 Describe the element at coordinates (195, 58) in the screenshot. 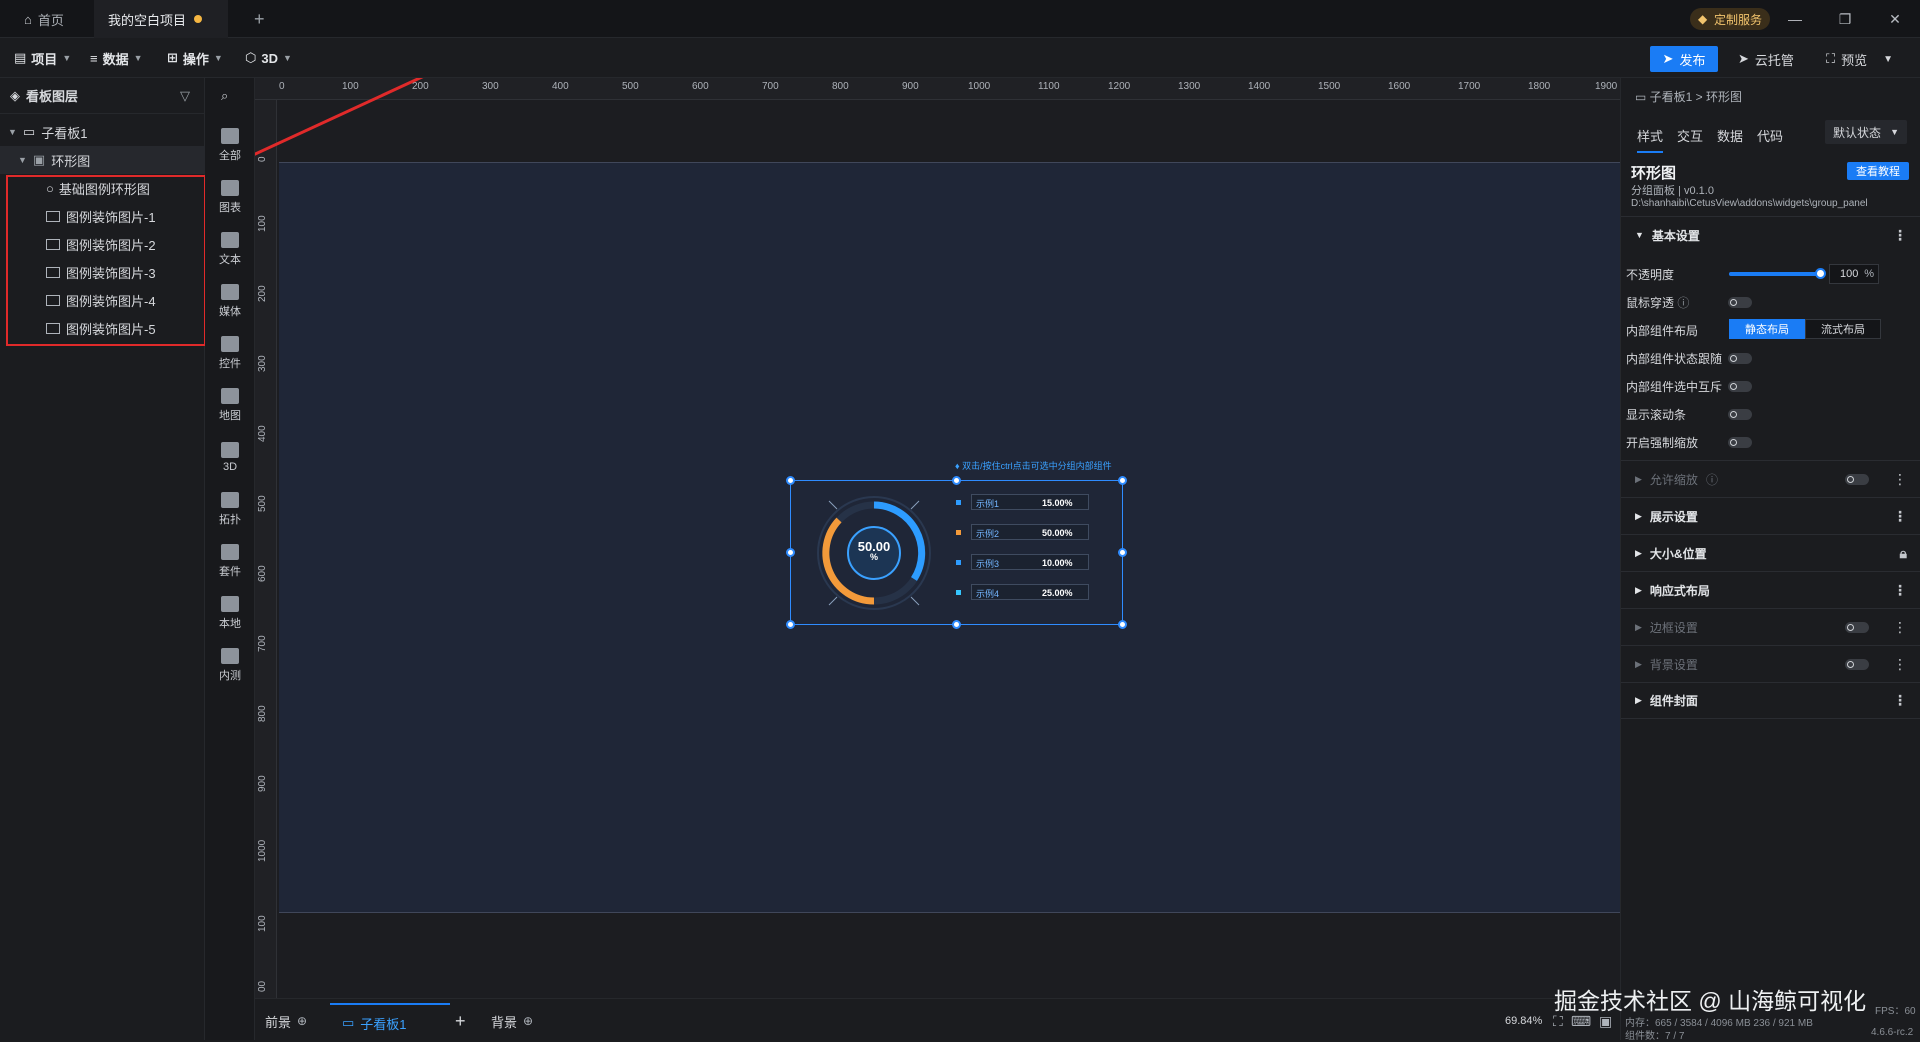

I see `menu-operate: ⊞ 操作 ▼` at that location.